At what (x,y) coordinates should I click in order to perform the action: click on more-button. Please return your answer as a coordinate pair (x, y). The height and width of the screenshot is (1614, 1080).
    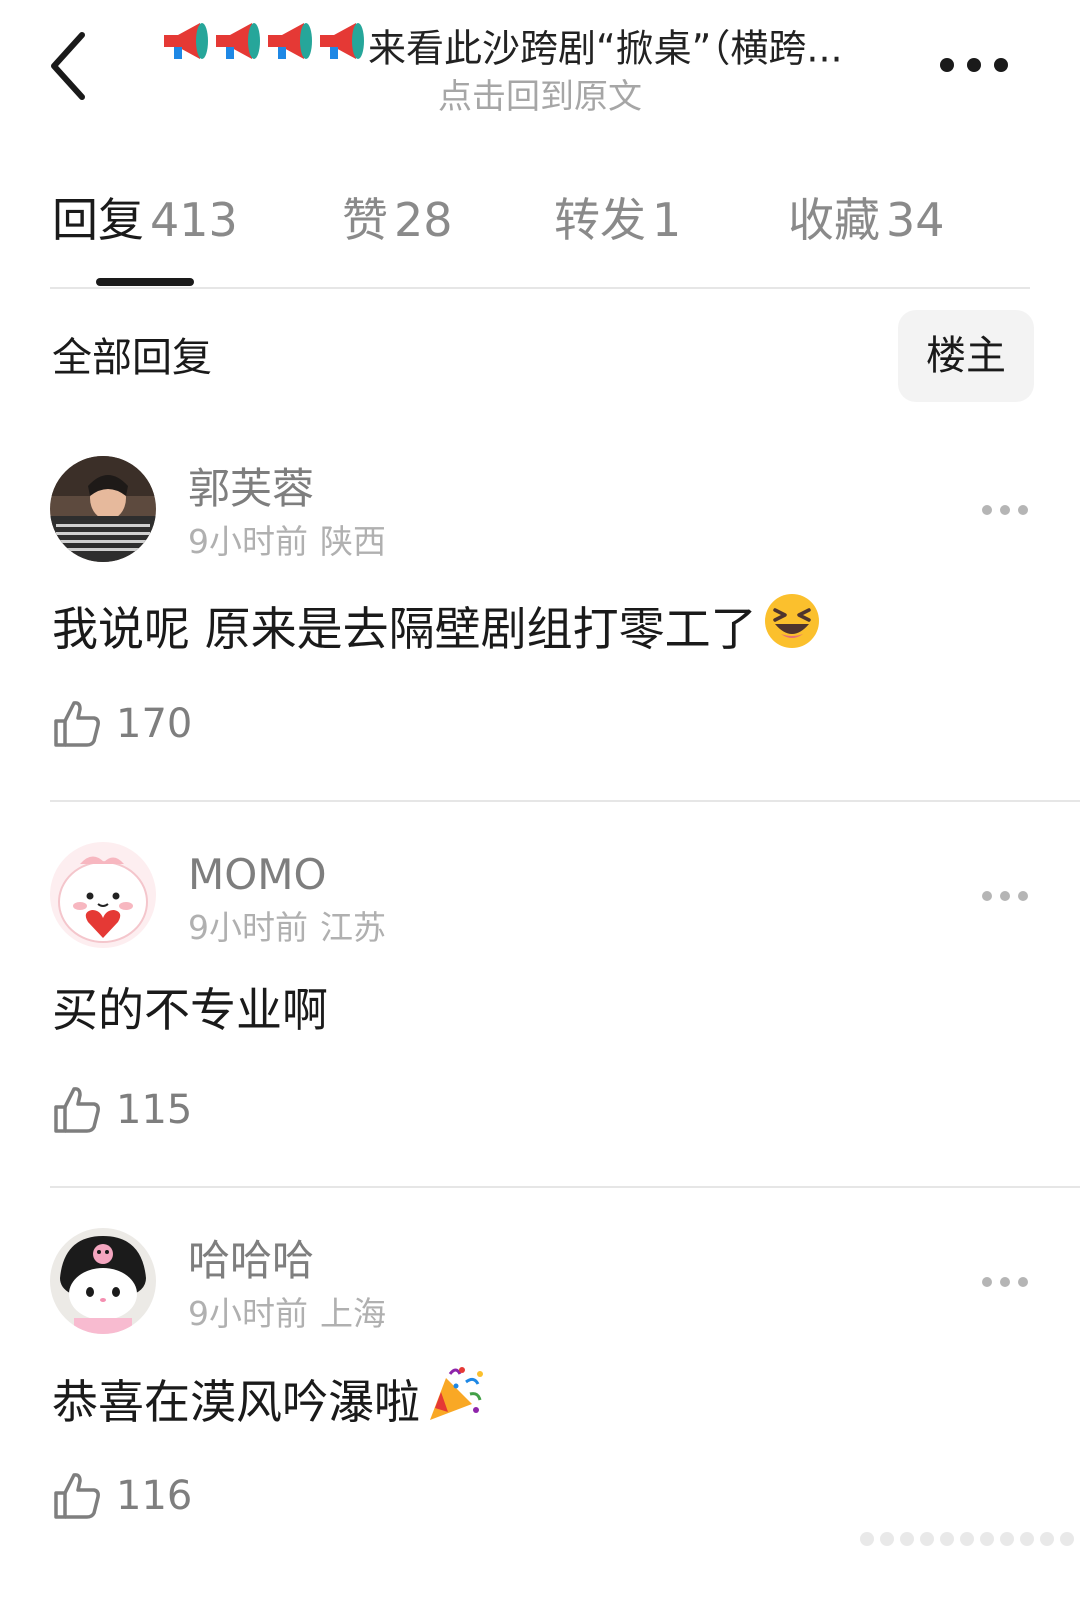
    Looking at the image, I should click on (974, 65).